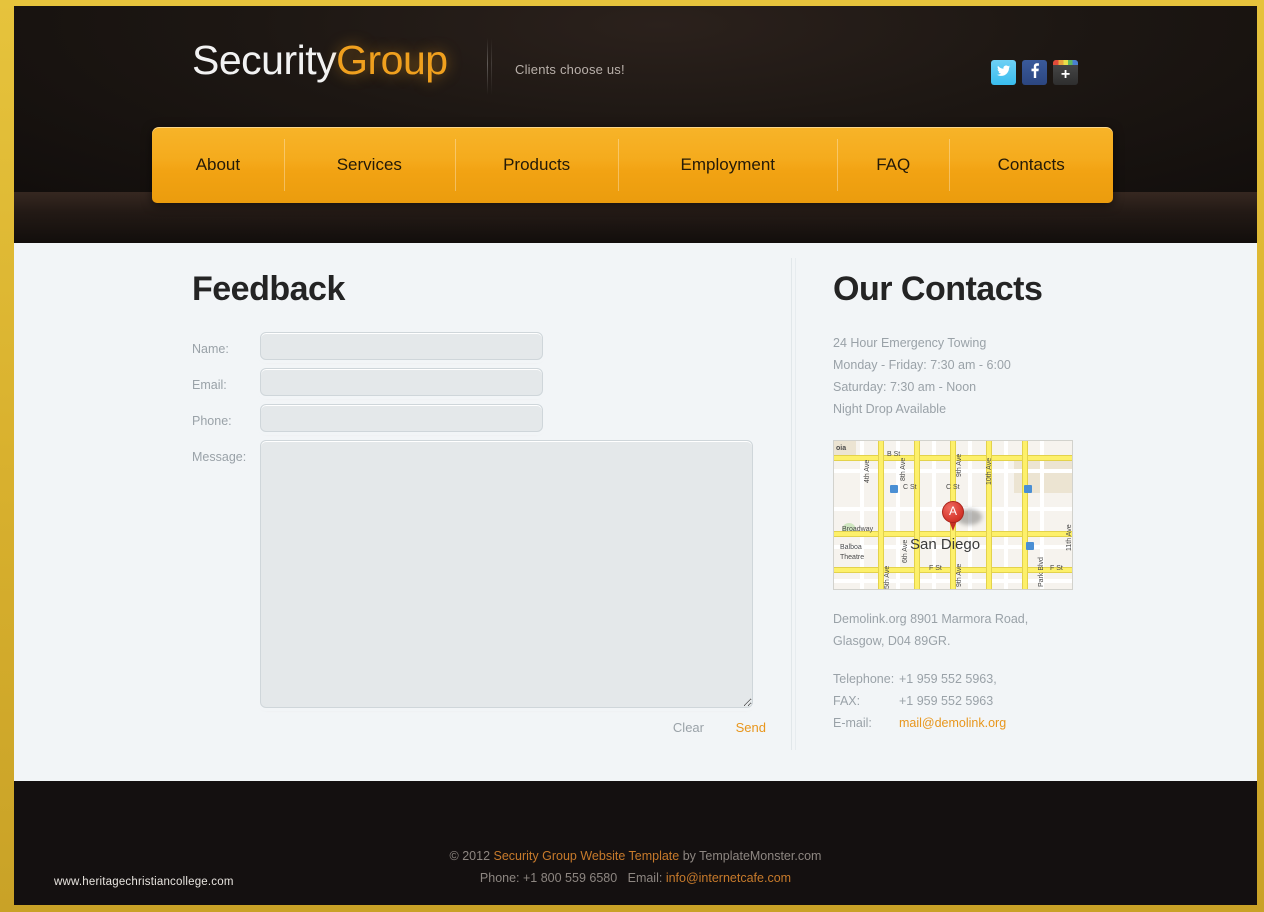  What do you see at coordinates (144, 882) in the screenshot?
I see `watermark: www.heritagechristiancollege.com` at bounding box center [144, 882].